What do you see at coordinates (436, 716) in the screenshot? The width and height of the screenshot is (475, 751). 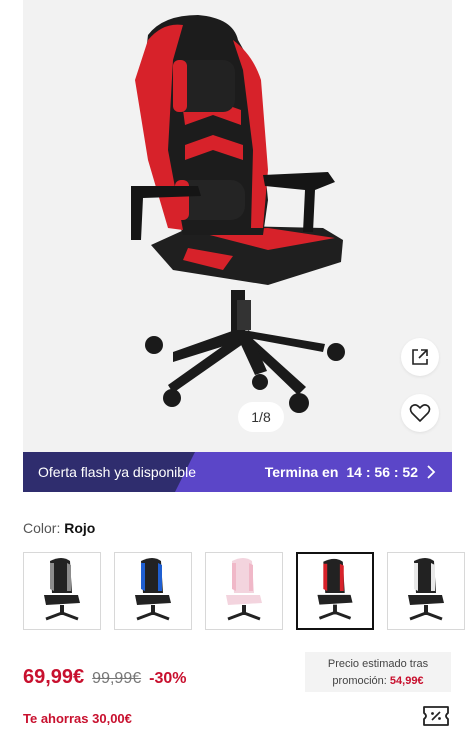 I see `coupon-icon` at bounding box center [436, 716].